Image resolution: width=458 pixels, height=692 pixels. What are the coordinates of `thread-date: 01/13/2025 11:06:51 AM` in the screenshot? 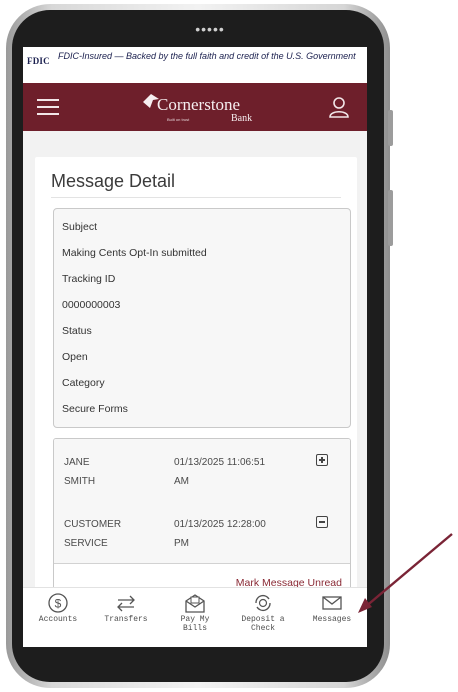 It's located at (239, 472).